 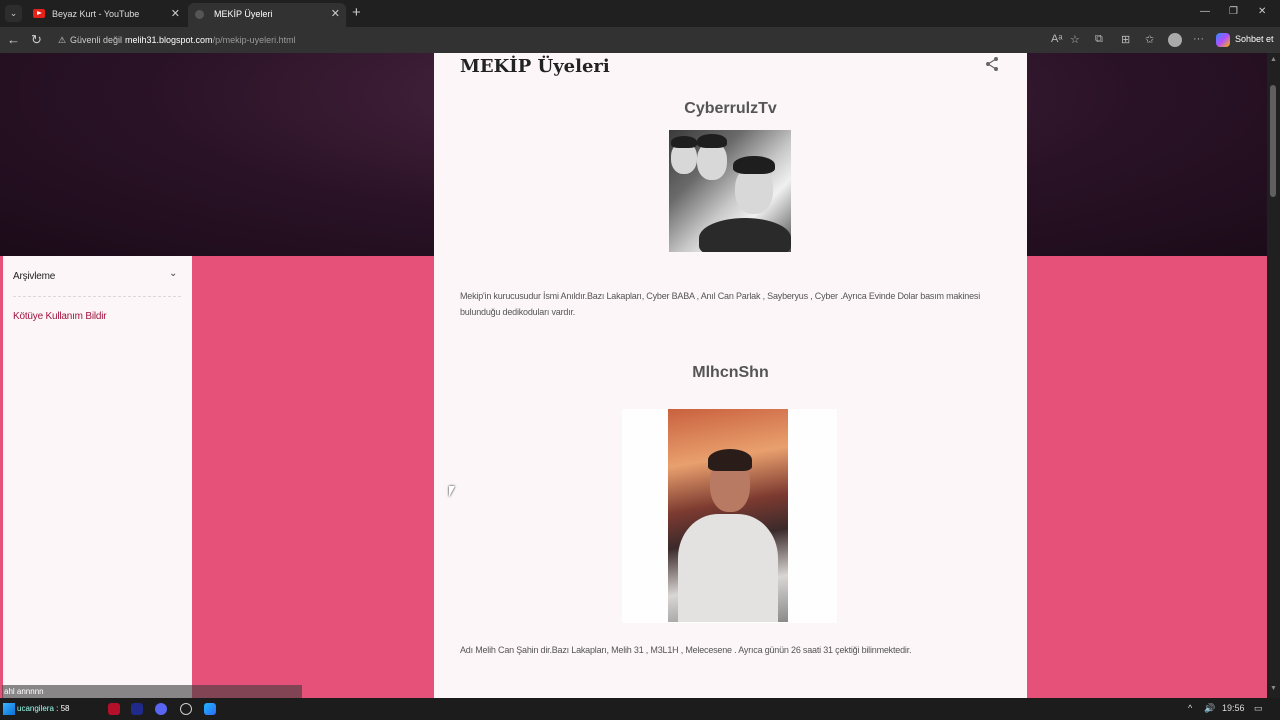 What do you see at coordinates (1198, 39) in the screenshot?
I see `more-menu-icon: ···` at bounding box center [1198, 39].